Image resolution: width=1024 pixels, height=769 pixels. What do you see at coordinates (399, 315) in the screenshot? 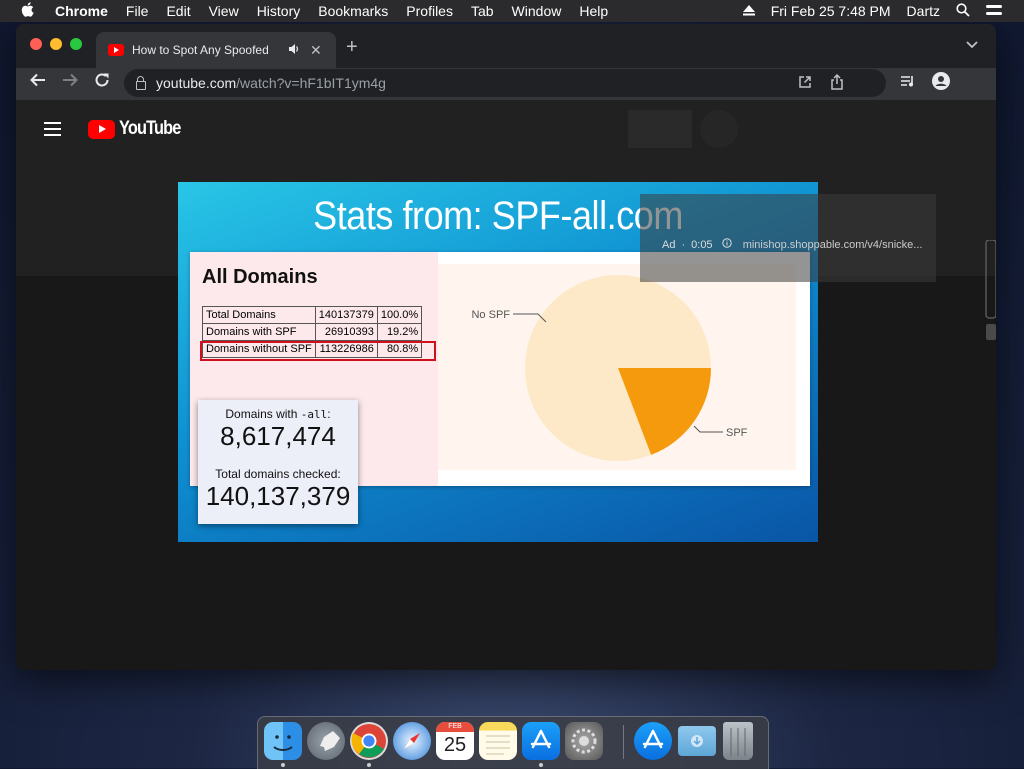
I see `row-pct: 100.0%` at bounding box center [399, 315].